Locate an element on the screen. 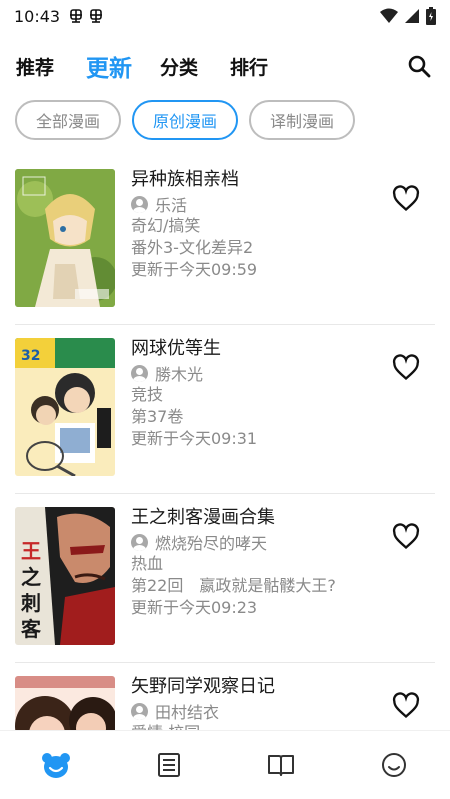 This screenshot has width=450, height=799. search-icon is located at coordinates (419, 66).